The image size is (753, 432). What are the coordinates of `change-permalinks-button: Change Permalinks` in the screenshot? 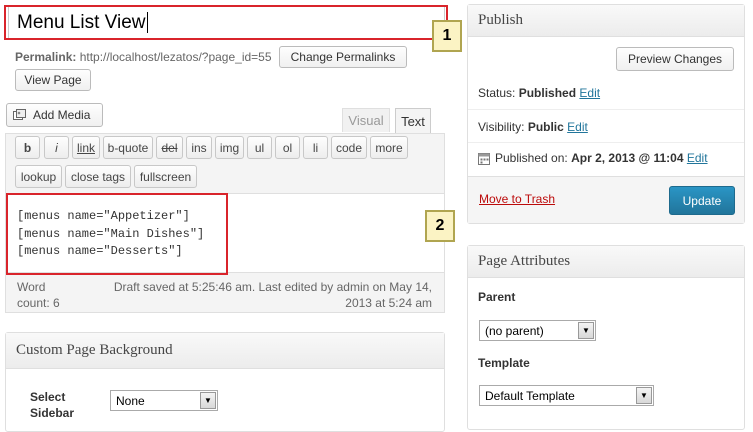 It's located at (343, 57).